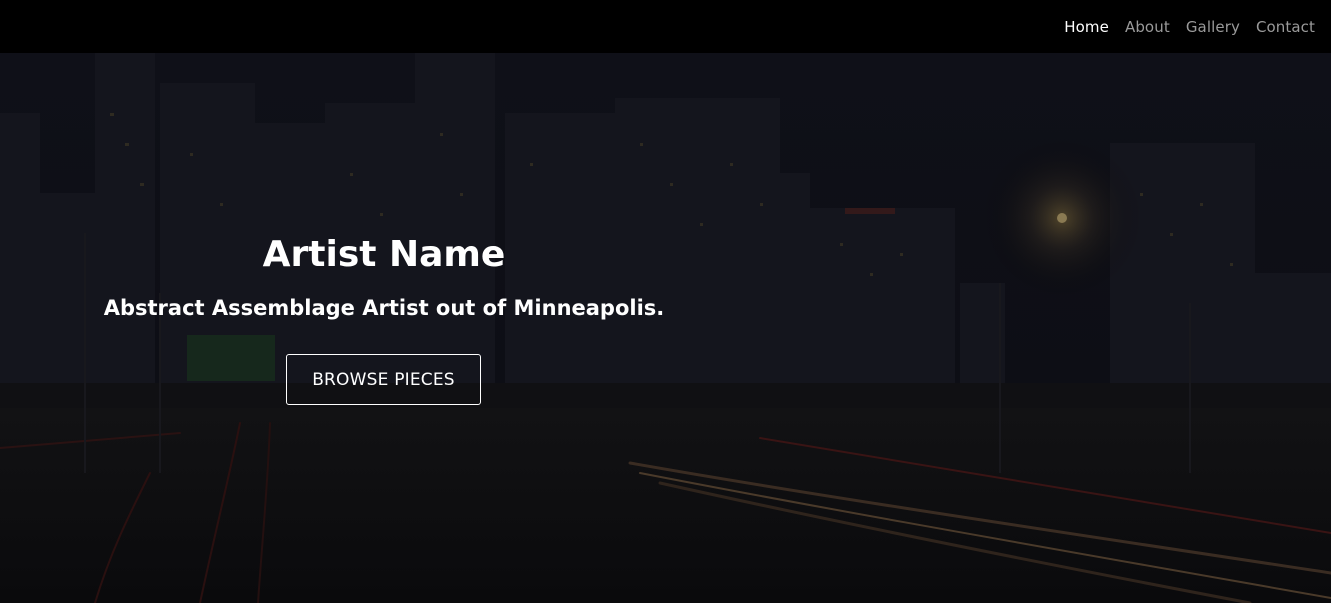 The image size is (1331, 603). Describe the element at coordinates (384, 254) in the screenshot. I see `hero-title: Artist Name` at that location.